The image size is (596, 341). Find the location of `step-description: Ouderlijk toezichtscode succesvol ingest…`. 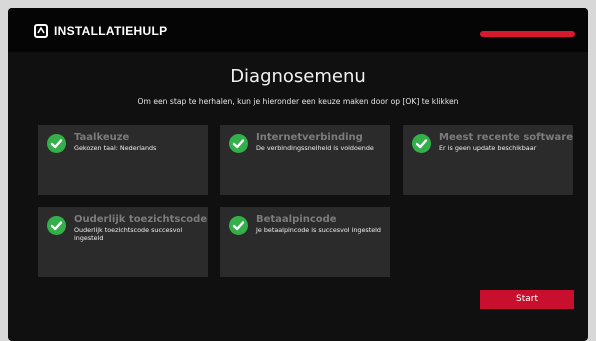

step-description: Ouderlijk toezichtscode succesvol ingest… is located at coordinates (128, 234).